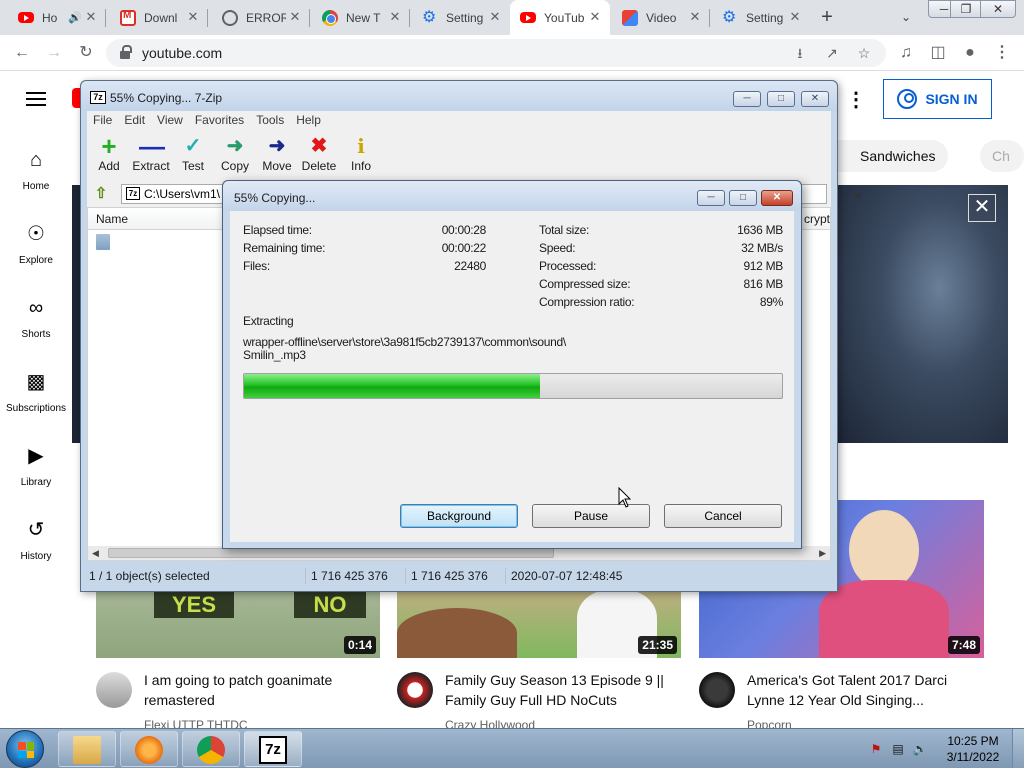  Describe the element at coordinates (196, 723) in the screenshot. I see `channel-name: Flexi UTTP THTDC` at that location.